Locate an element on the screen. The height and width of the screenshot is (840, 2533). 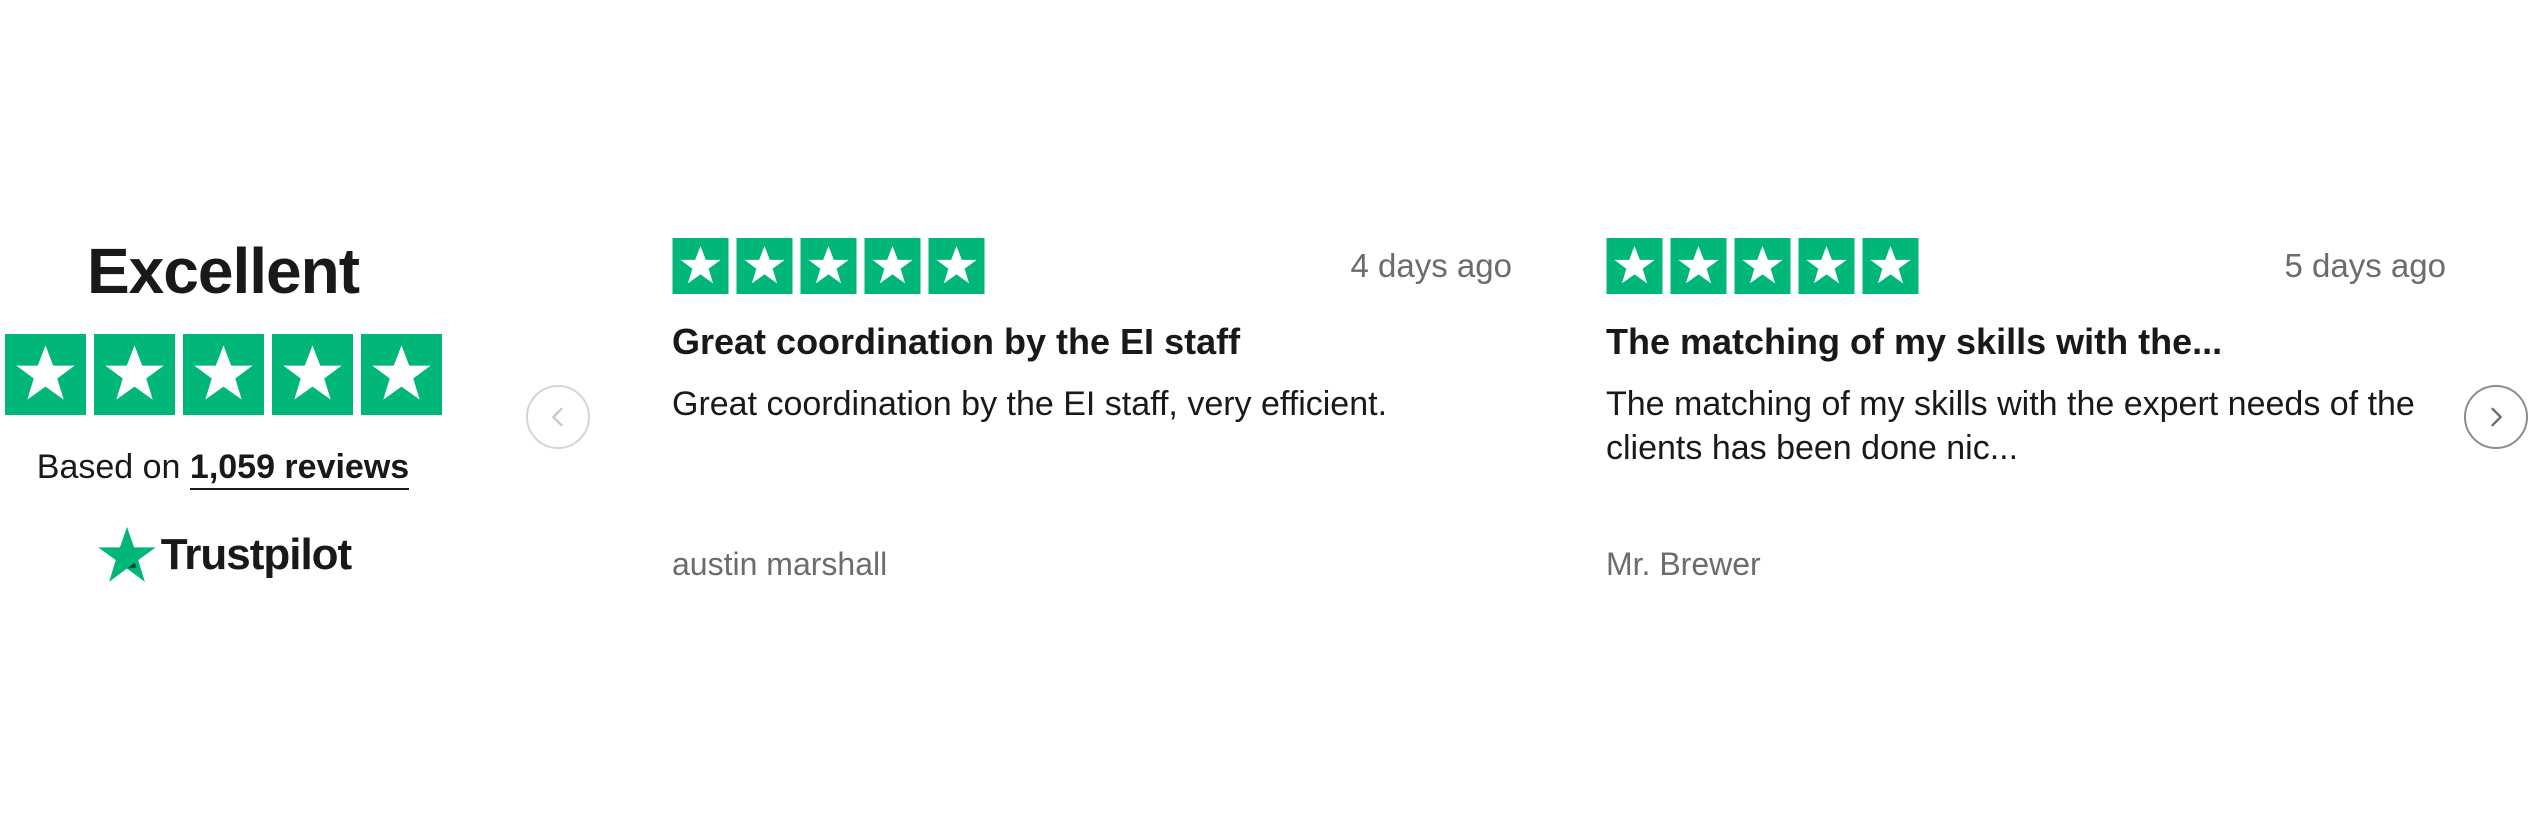
review-count-text: Based on 1,059 reviews is located at coordinates (223, 467).